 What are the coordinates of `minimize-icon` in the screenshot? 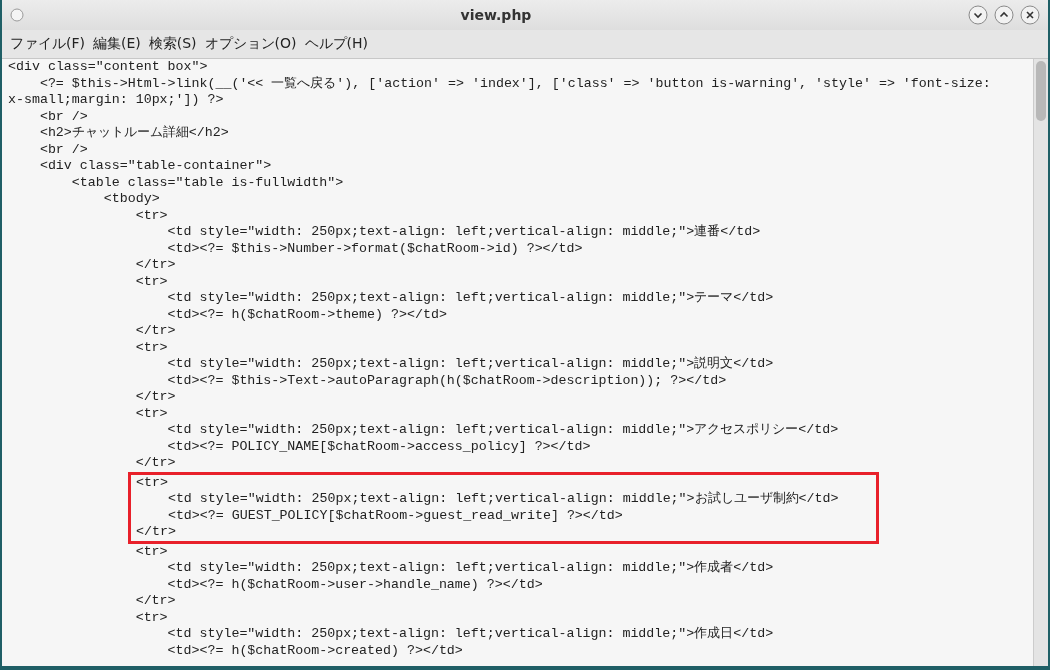 It's located at (978, 15).